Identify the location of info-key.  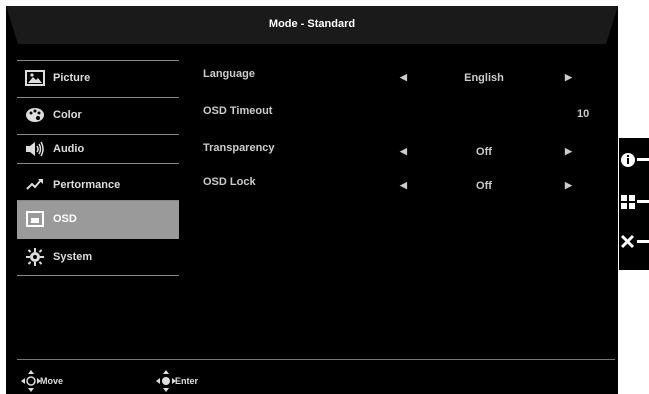
(634, 160).